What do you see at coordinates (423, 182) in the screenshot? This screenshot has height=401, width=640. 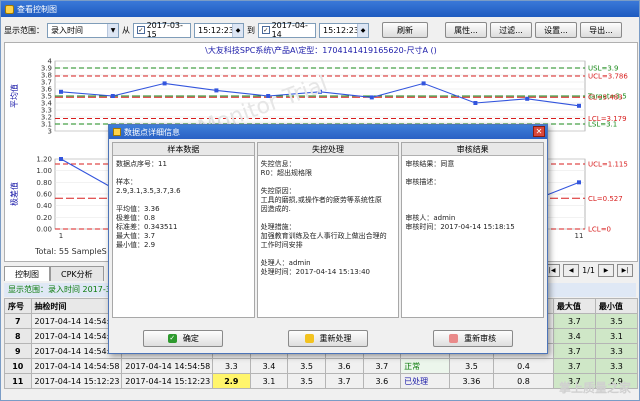 I see `detail-line: 审核描述：` at bounding box center [423, 182].